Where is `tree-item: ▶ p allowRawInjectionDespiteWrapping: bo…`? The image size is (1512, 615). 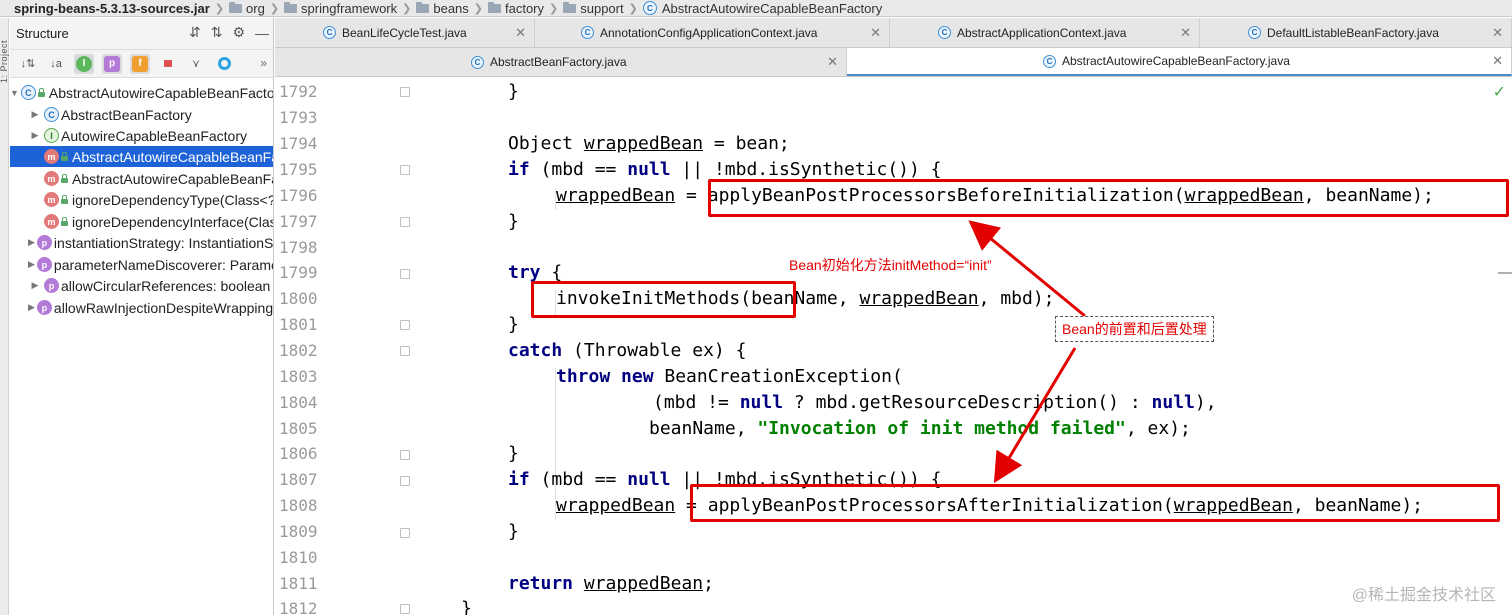 tree-item: ▶ p allowRawInjectionDespiteWrapping: bo… is located at coordinates (141, 307).